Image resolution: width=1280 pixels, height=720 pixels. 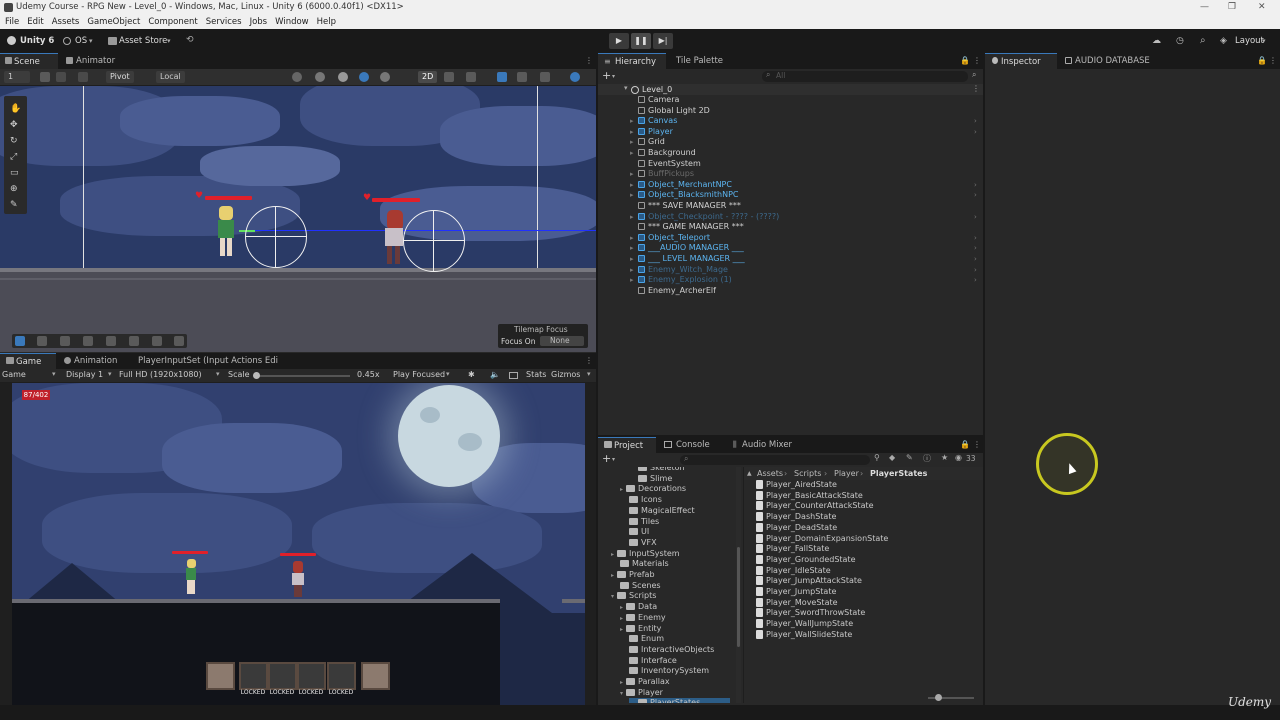 I want to click on hierarchy-search-input: ⌕ All, so click(x=865, y=76).